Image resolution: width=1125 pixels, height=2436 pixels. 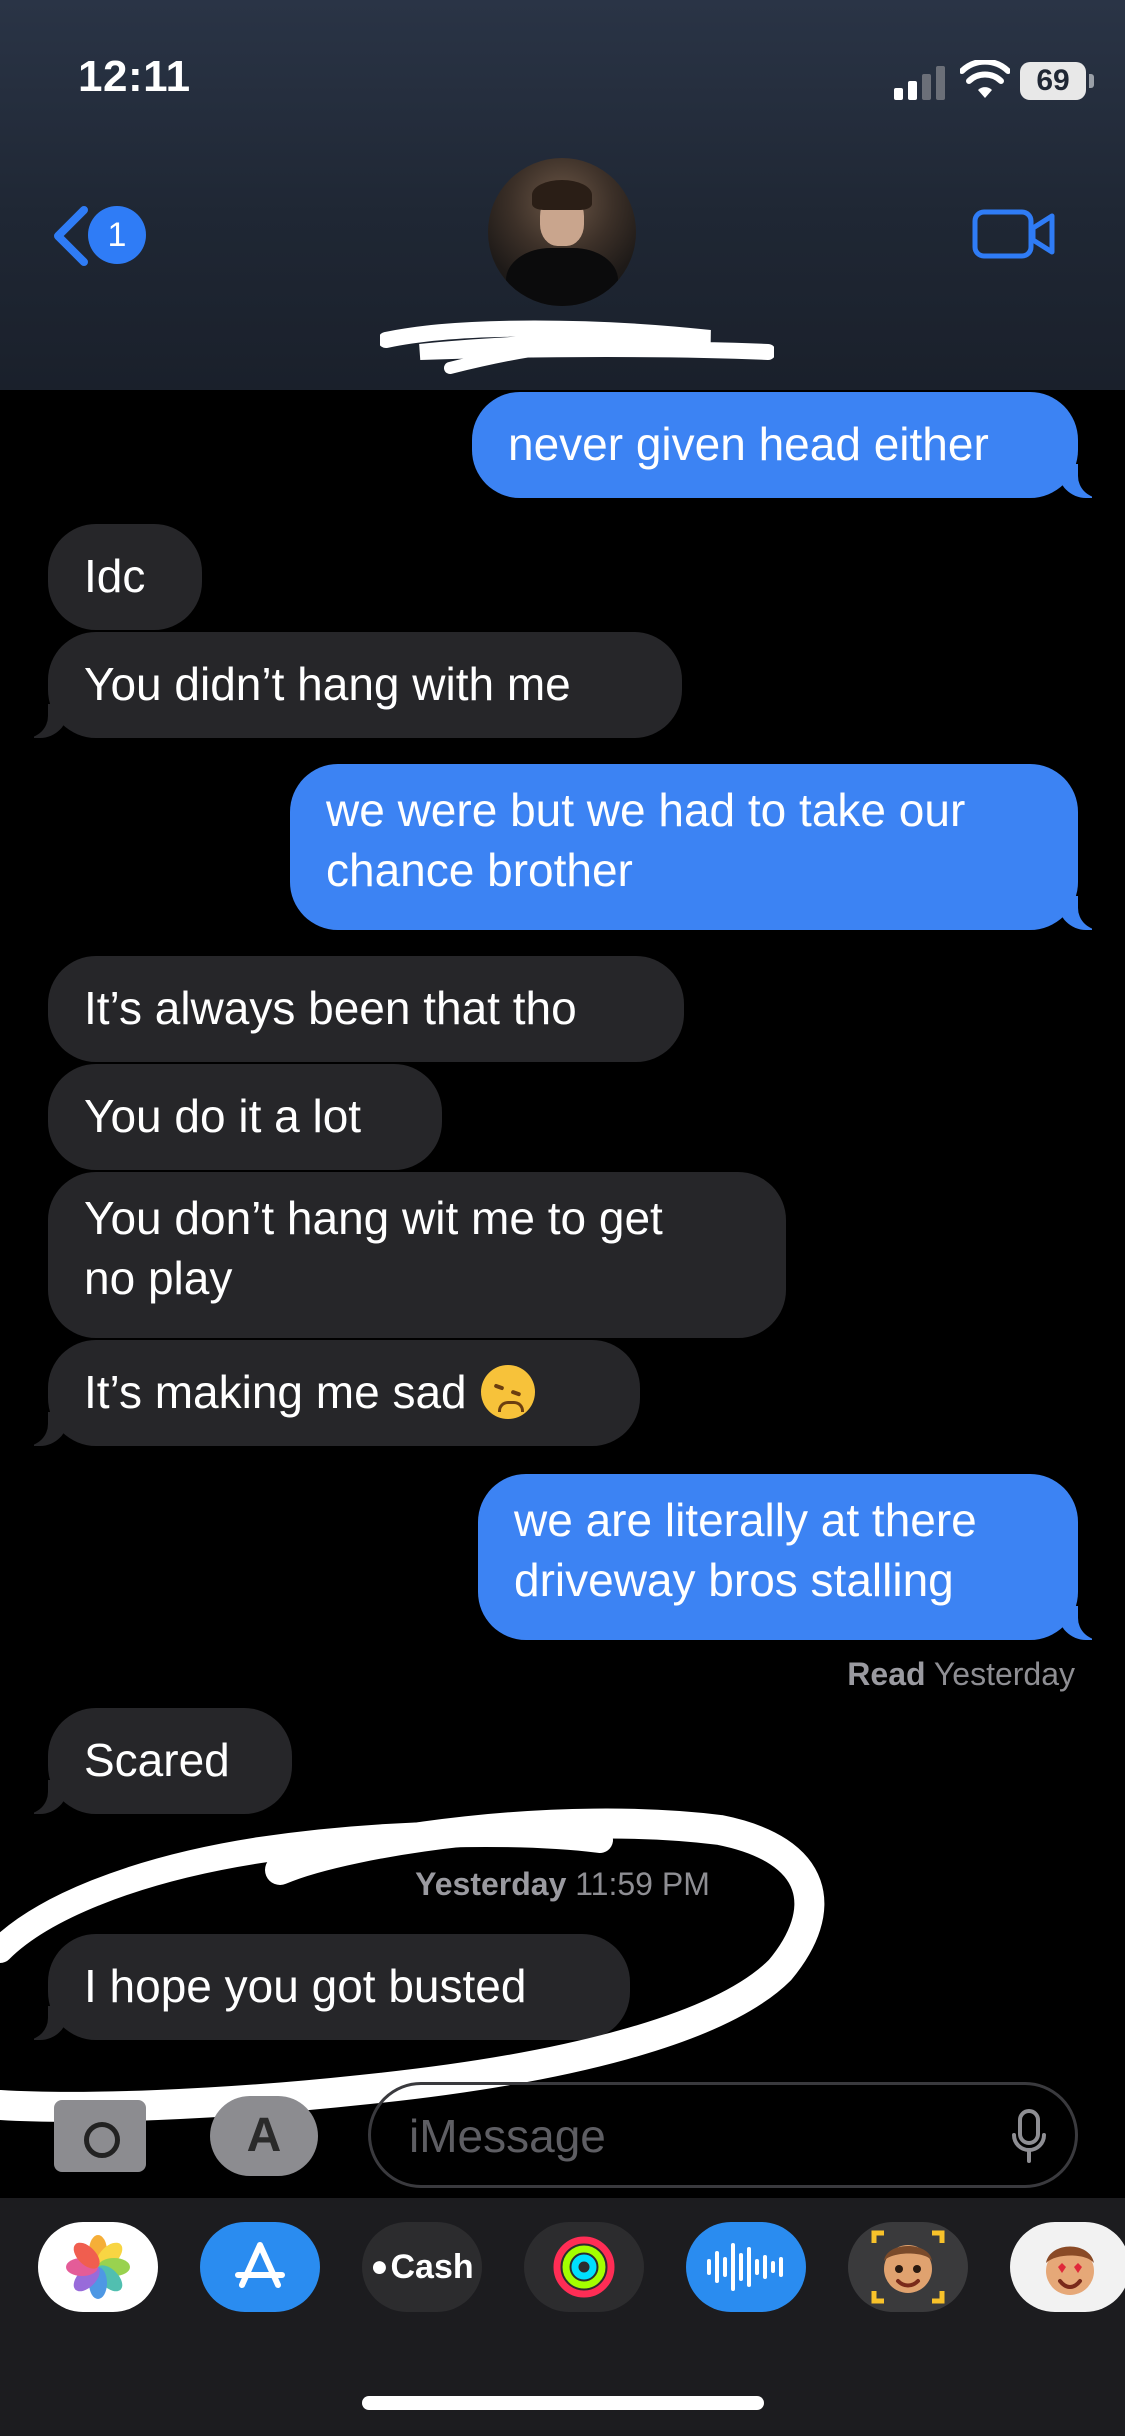 What do you see at coordinates (1004, 1674) in the screenshot?
I see `read-time: Yesterday` at bounding box center [1004, 1674].